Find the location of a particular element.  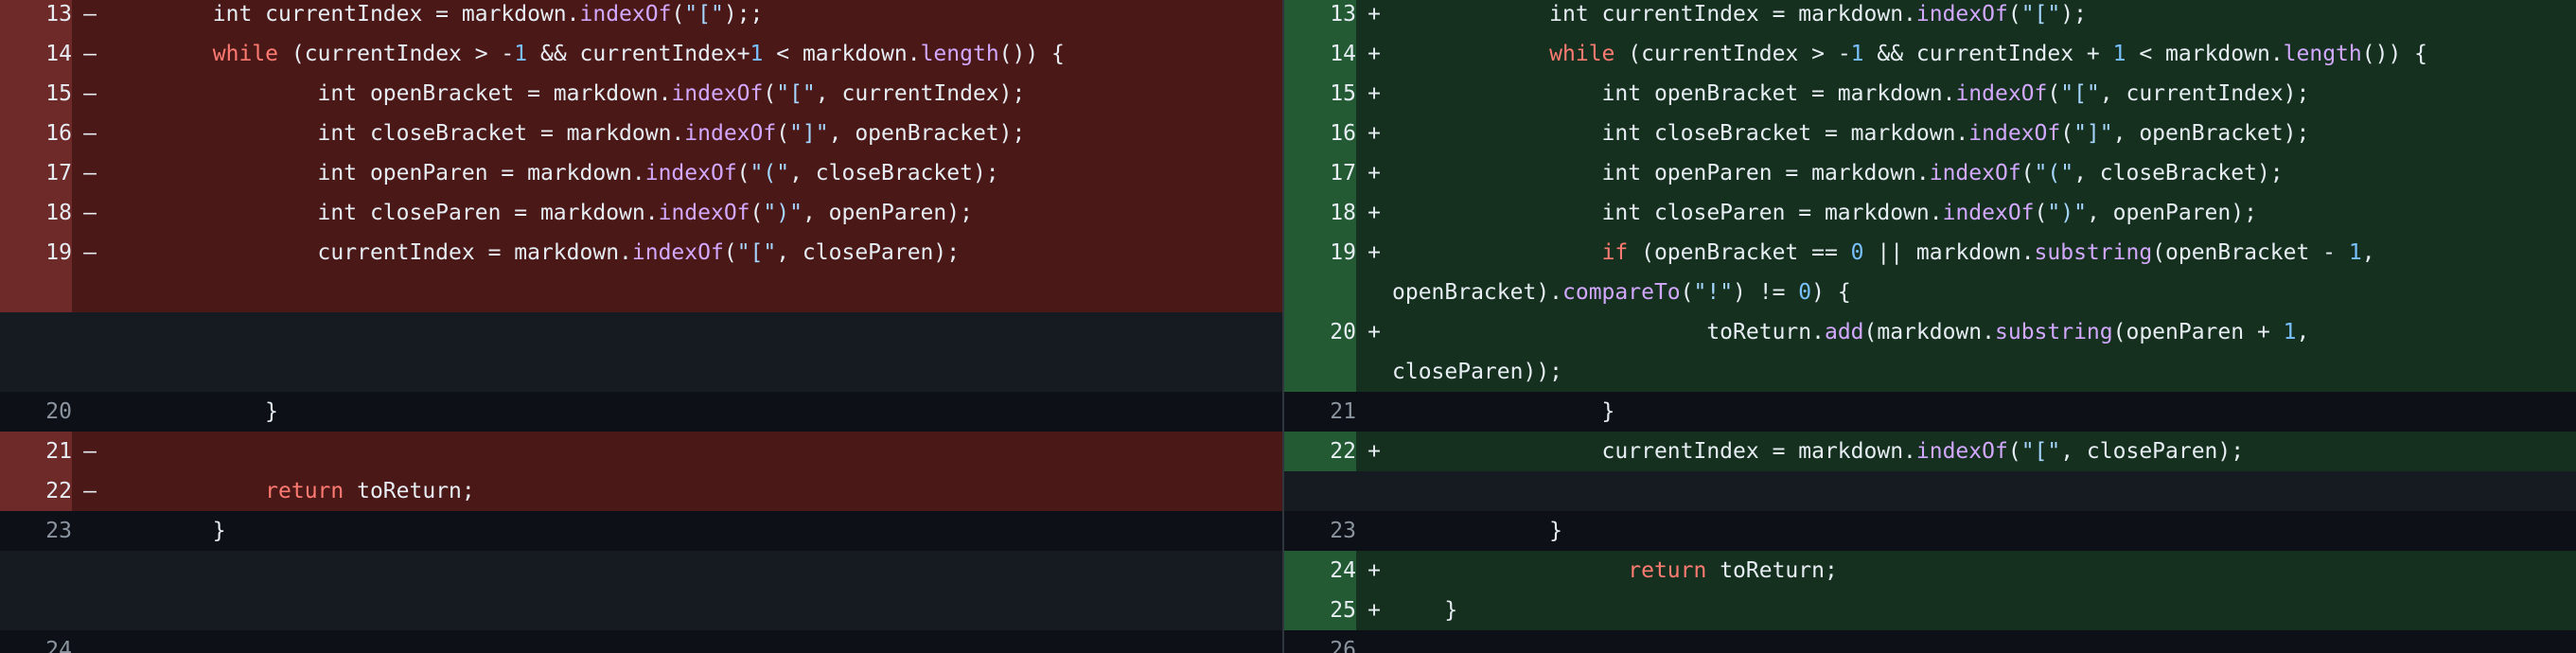

line-number: 26 is located at coordinates (1320, 641).